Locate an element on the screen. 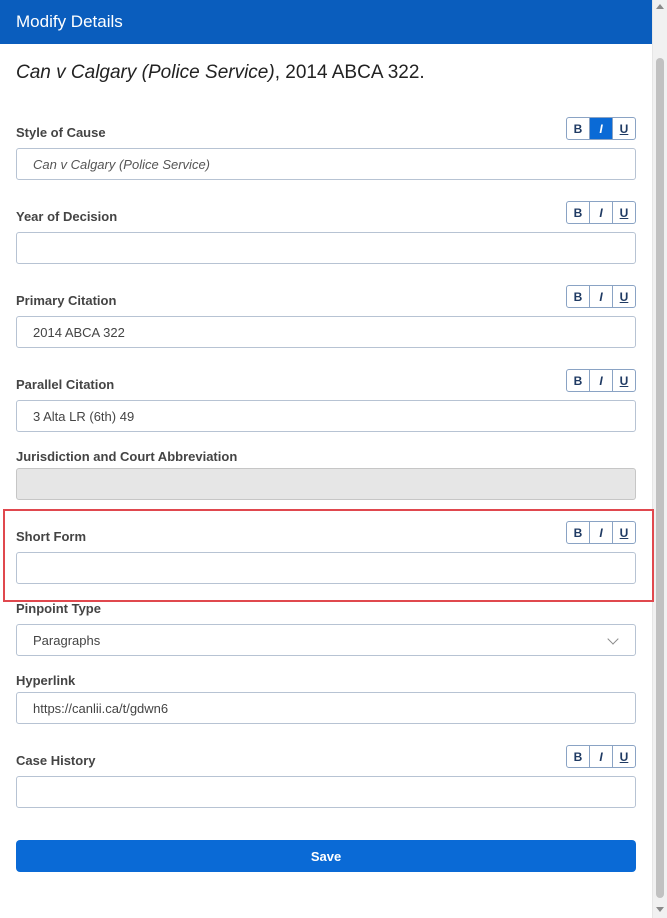 Image resolution: width=667 pixels, height=918 pixels. year-of-decision-italic-button: I is located at coordinates (601, 212).